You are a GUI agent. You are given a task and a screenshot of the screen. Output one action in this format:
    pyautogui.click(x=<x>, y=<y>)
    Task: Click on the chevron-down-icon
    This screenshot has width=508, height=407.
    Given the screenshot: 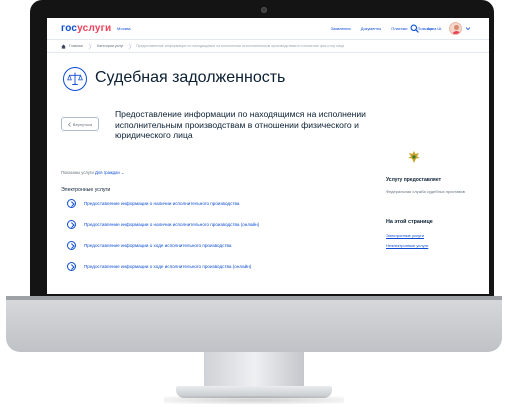 What is the action you would take?
    pyautogui.click(x=468, y=28)
    